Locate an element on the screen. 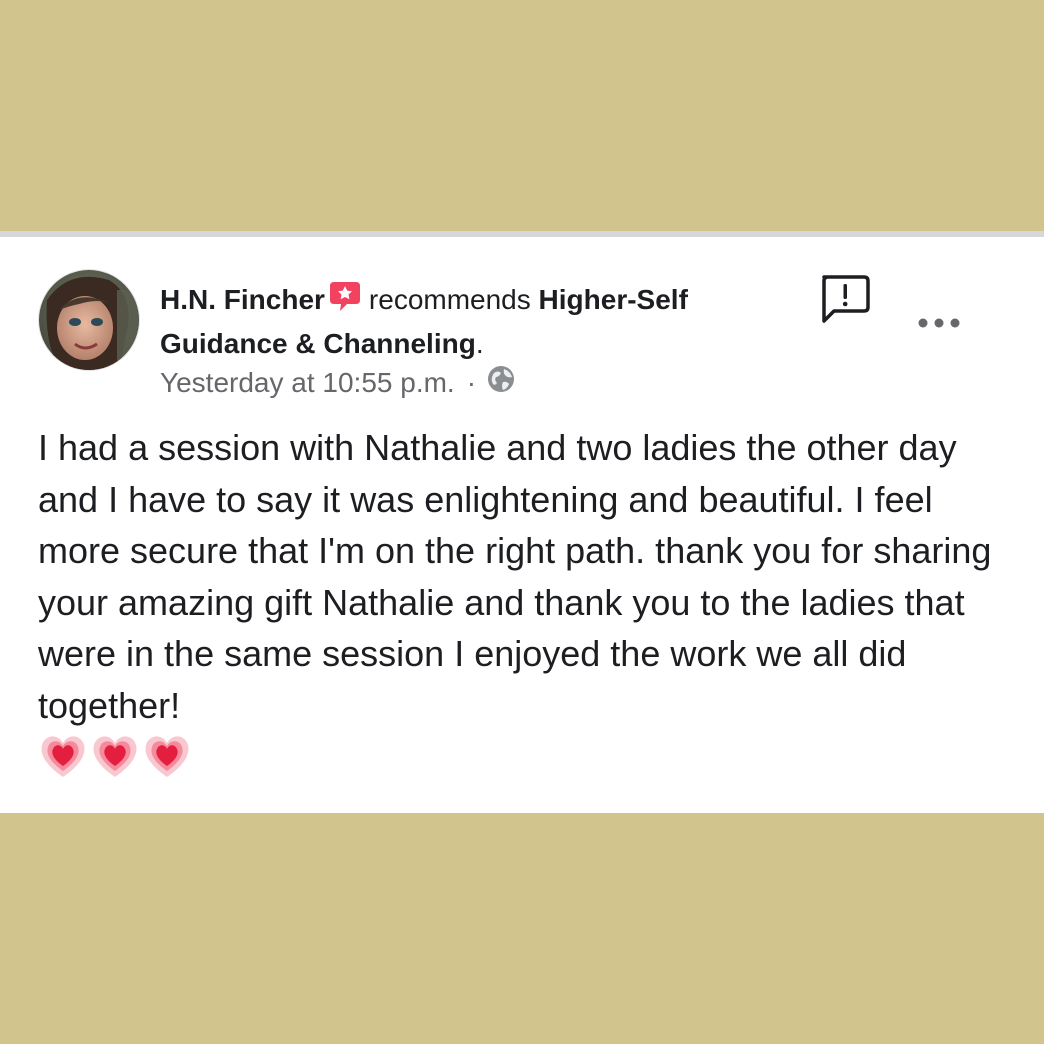 The height and width of the screenshot is (1044, 1044). recommends-verb: recommends is located at coordinates (449, 299).